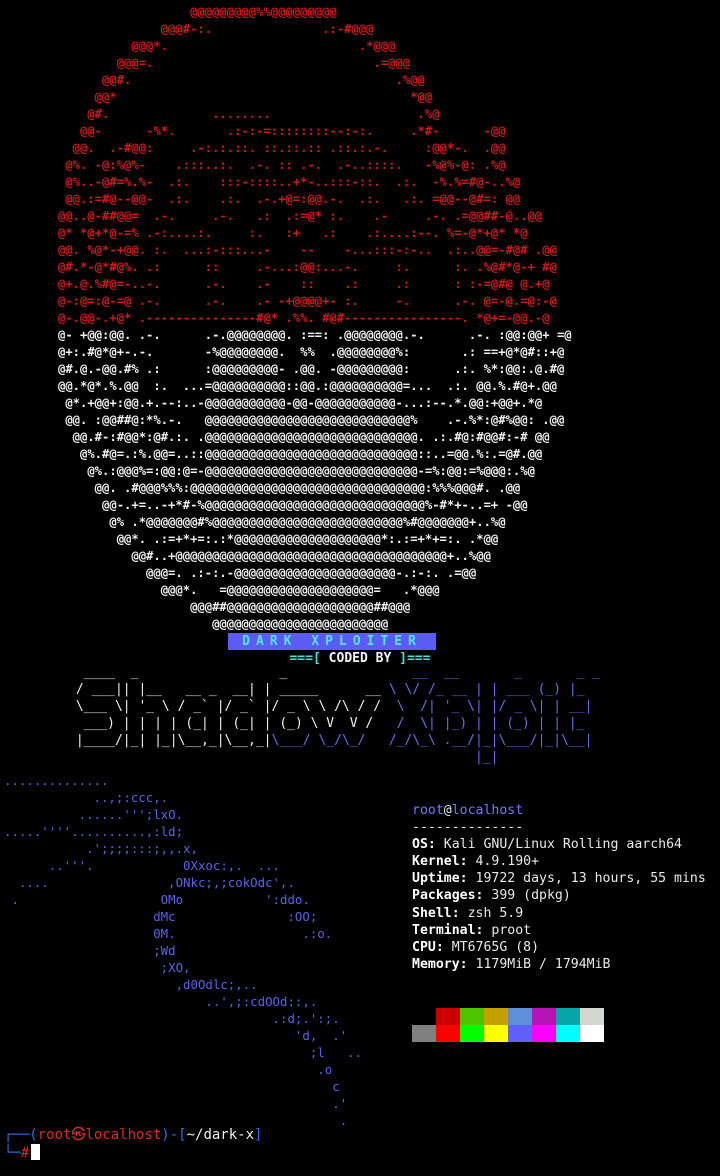  What do you see at coordinates (475, 947) in the screenshot?
I see `sysinfo-row: CPU: MT6765G (8)` at bounding box center [475, 947].